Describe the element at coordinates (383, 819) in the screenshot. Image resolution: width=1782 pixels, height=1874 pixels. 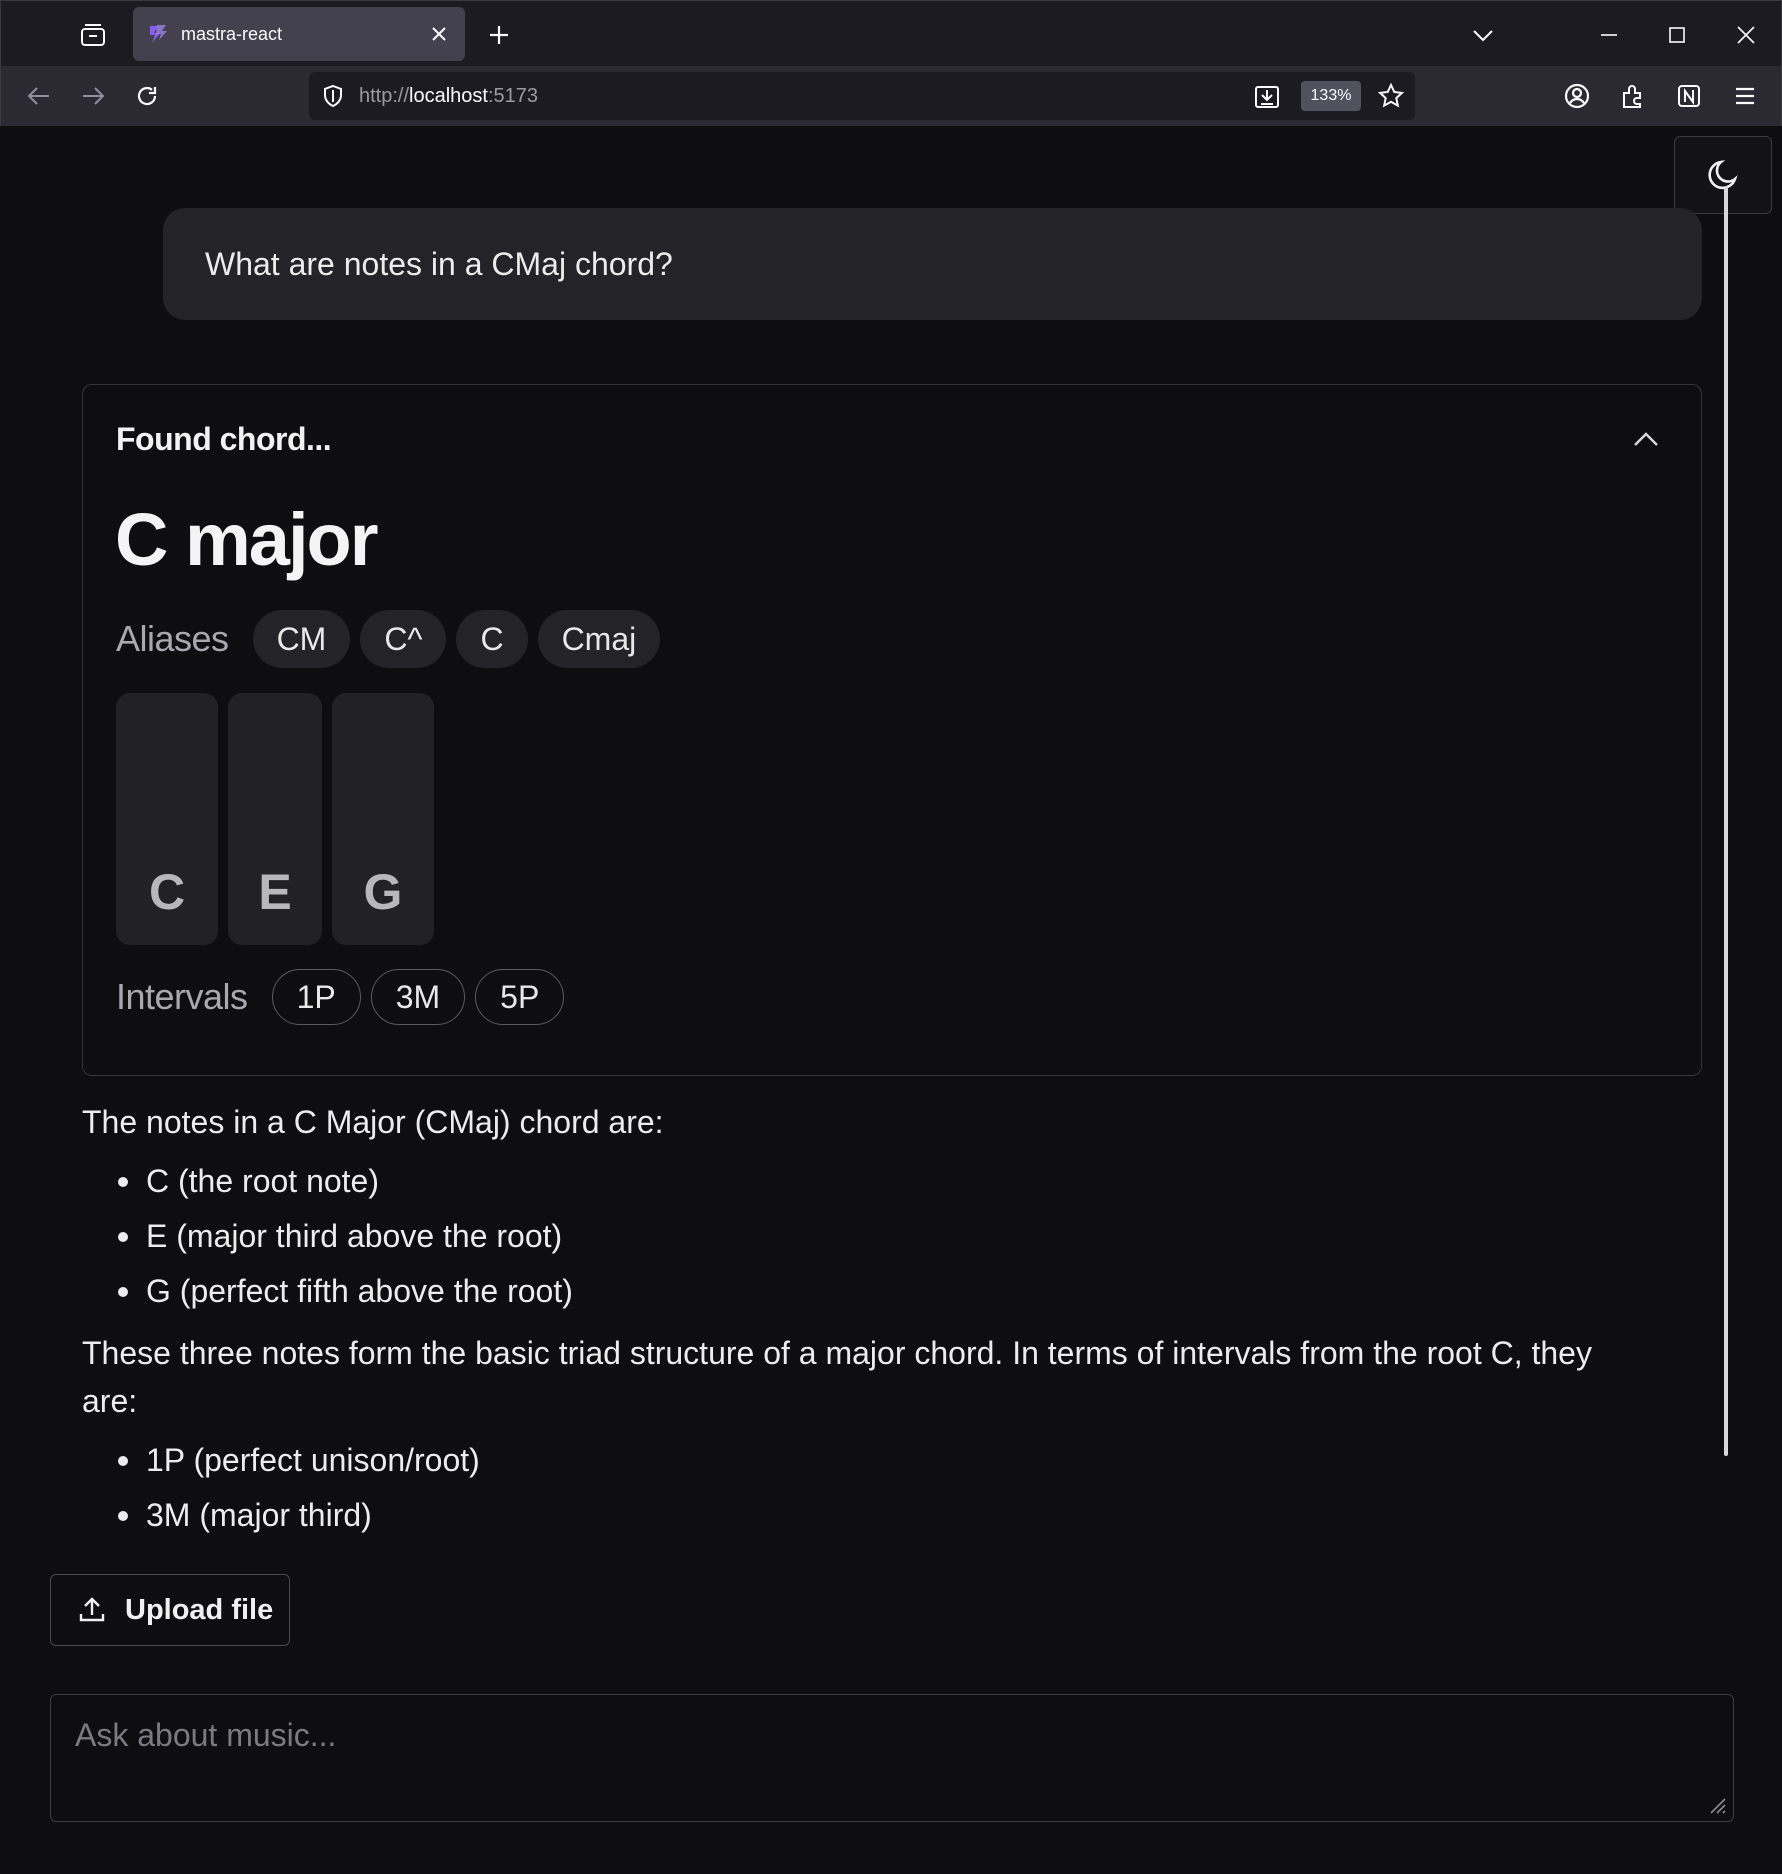
I see `piano-key: G` at that location.